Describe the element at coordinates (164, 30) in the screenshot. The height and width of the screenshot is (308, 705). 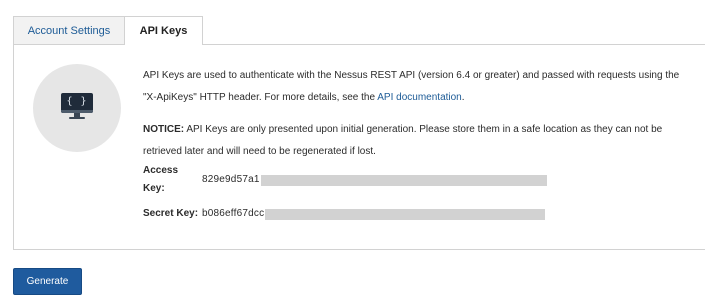
I see `tab-api-keys: API Keys` at that location.